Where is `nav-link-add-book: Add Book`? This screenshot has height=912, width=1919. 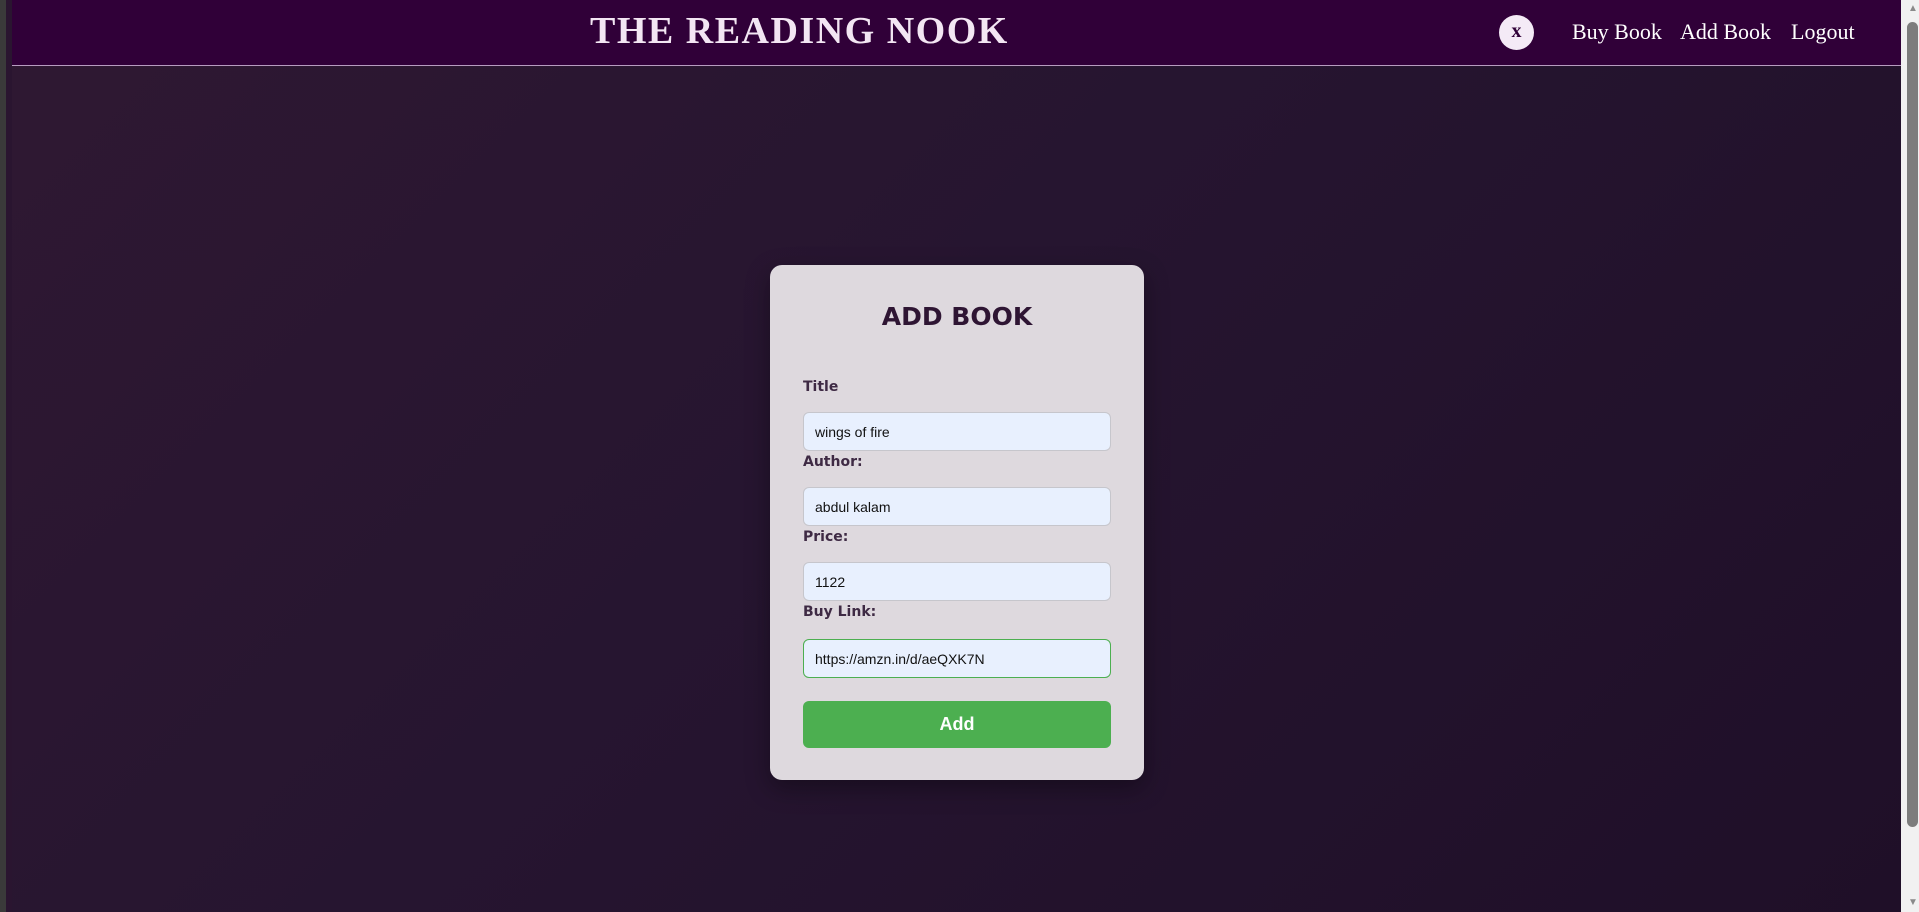 nav-link-add-book: Add Book is located at coordinates (1725, 32).